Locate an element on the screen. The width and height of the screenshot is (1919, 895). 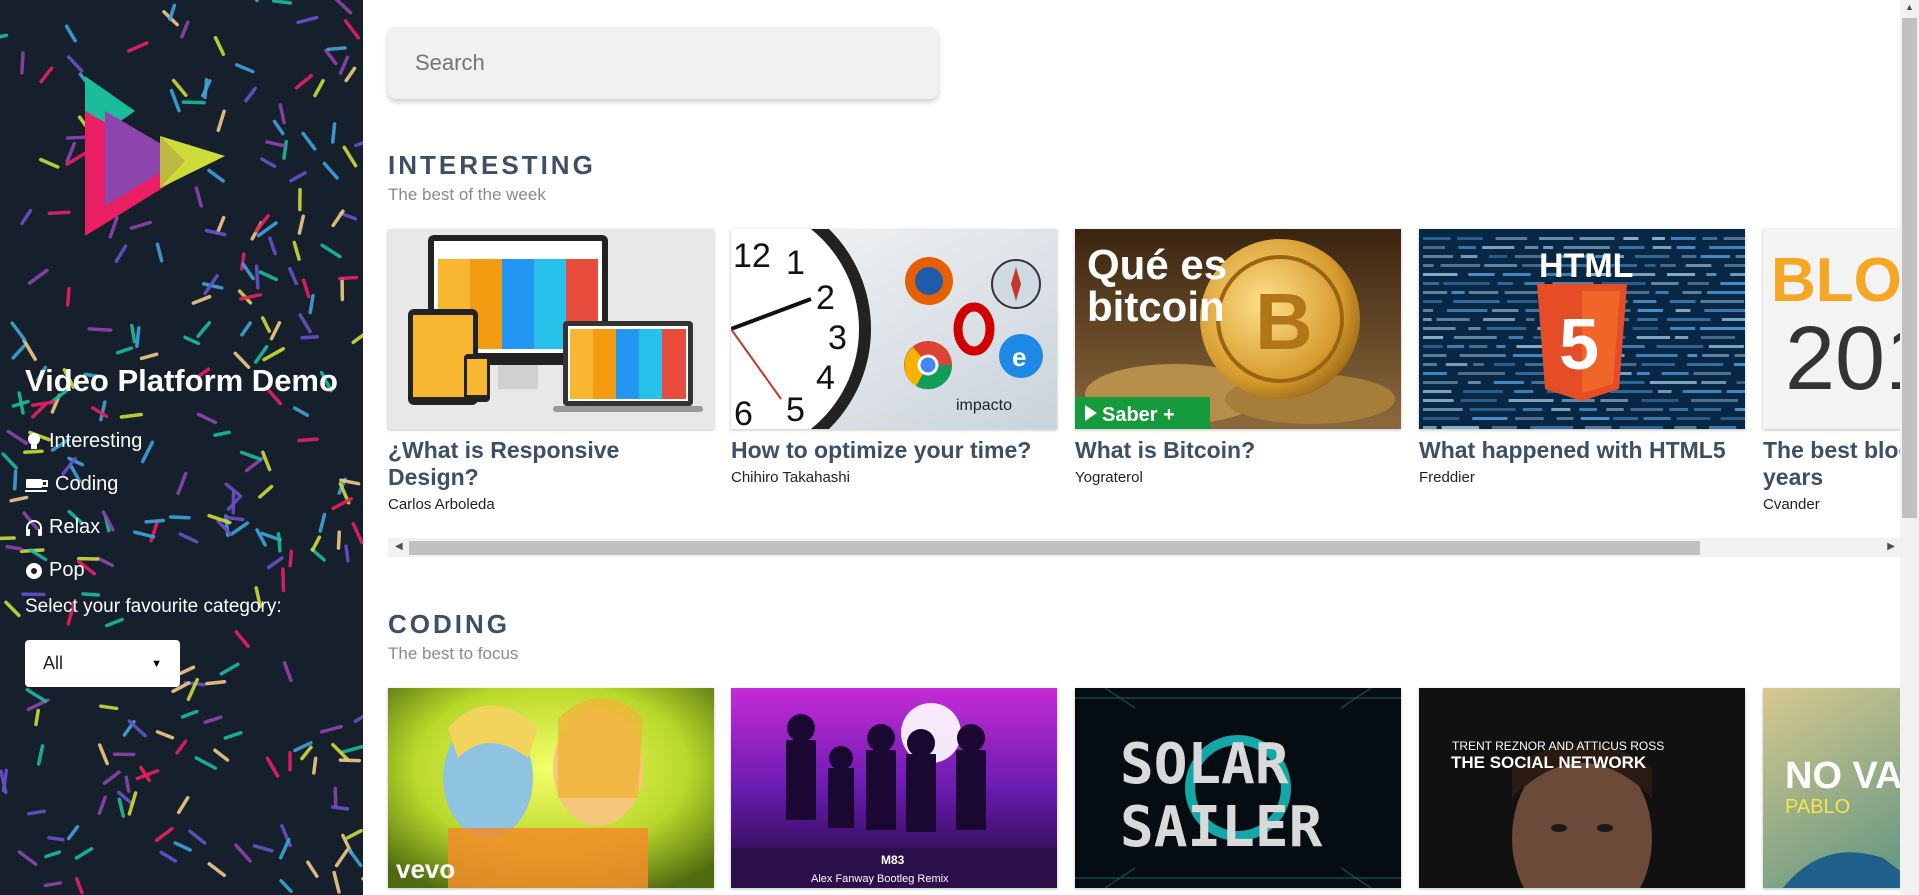
video-card: M83 Alex Fanway Bootleg Remix is located at coordinates (894, 788).